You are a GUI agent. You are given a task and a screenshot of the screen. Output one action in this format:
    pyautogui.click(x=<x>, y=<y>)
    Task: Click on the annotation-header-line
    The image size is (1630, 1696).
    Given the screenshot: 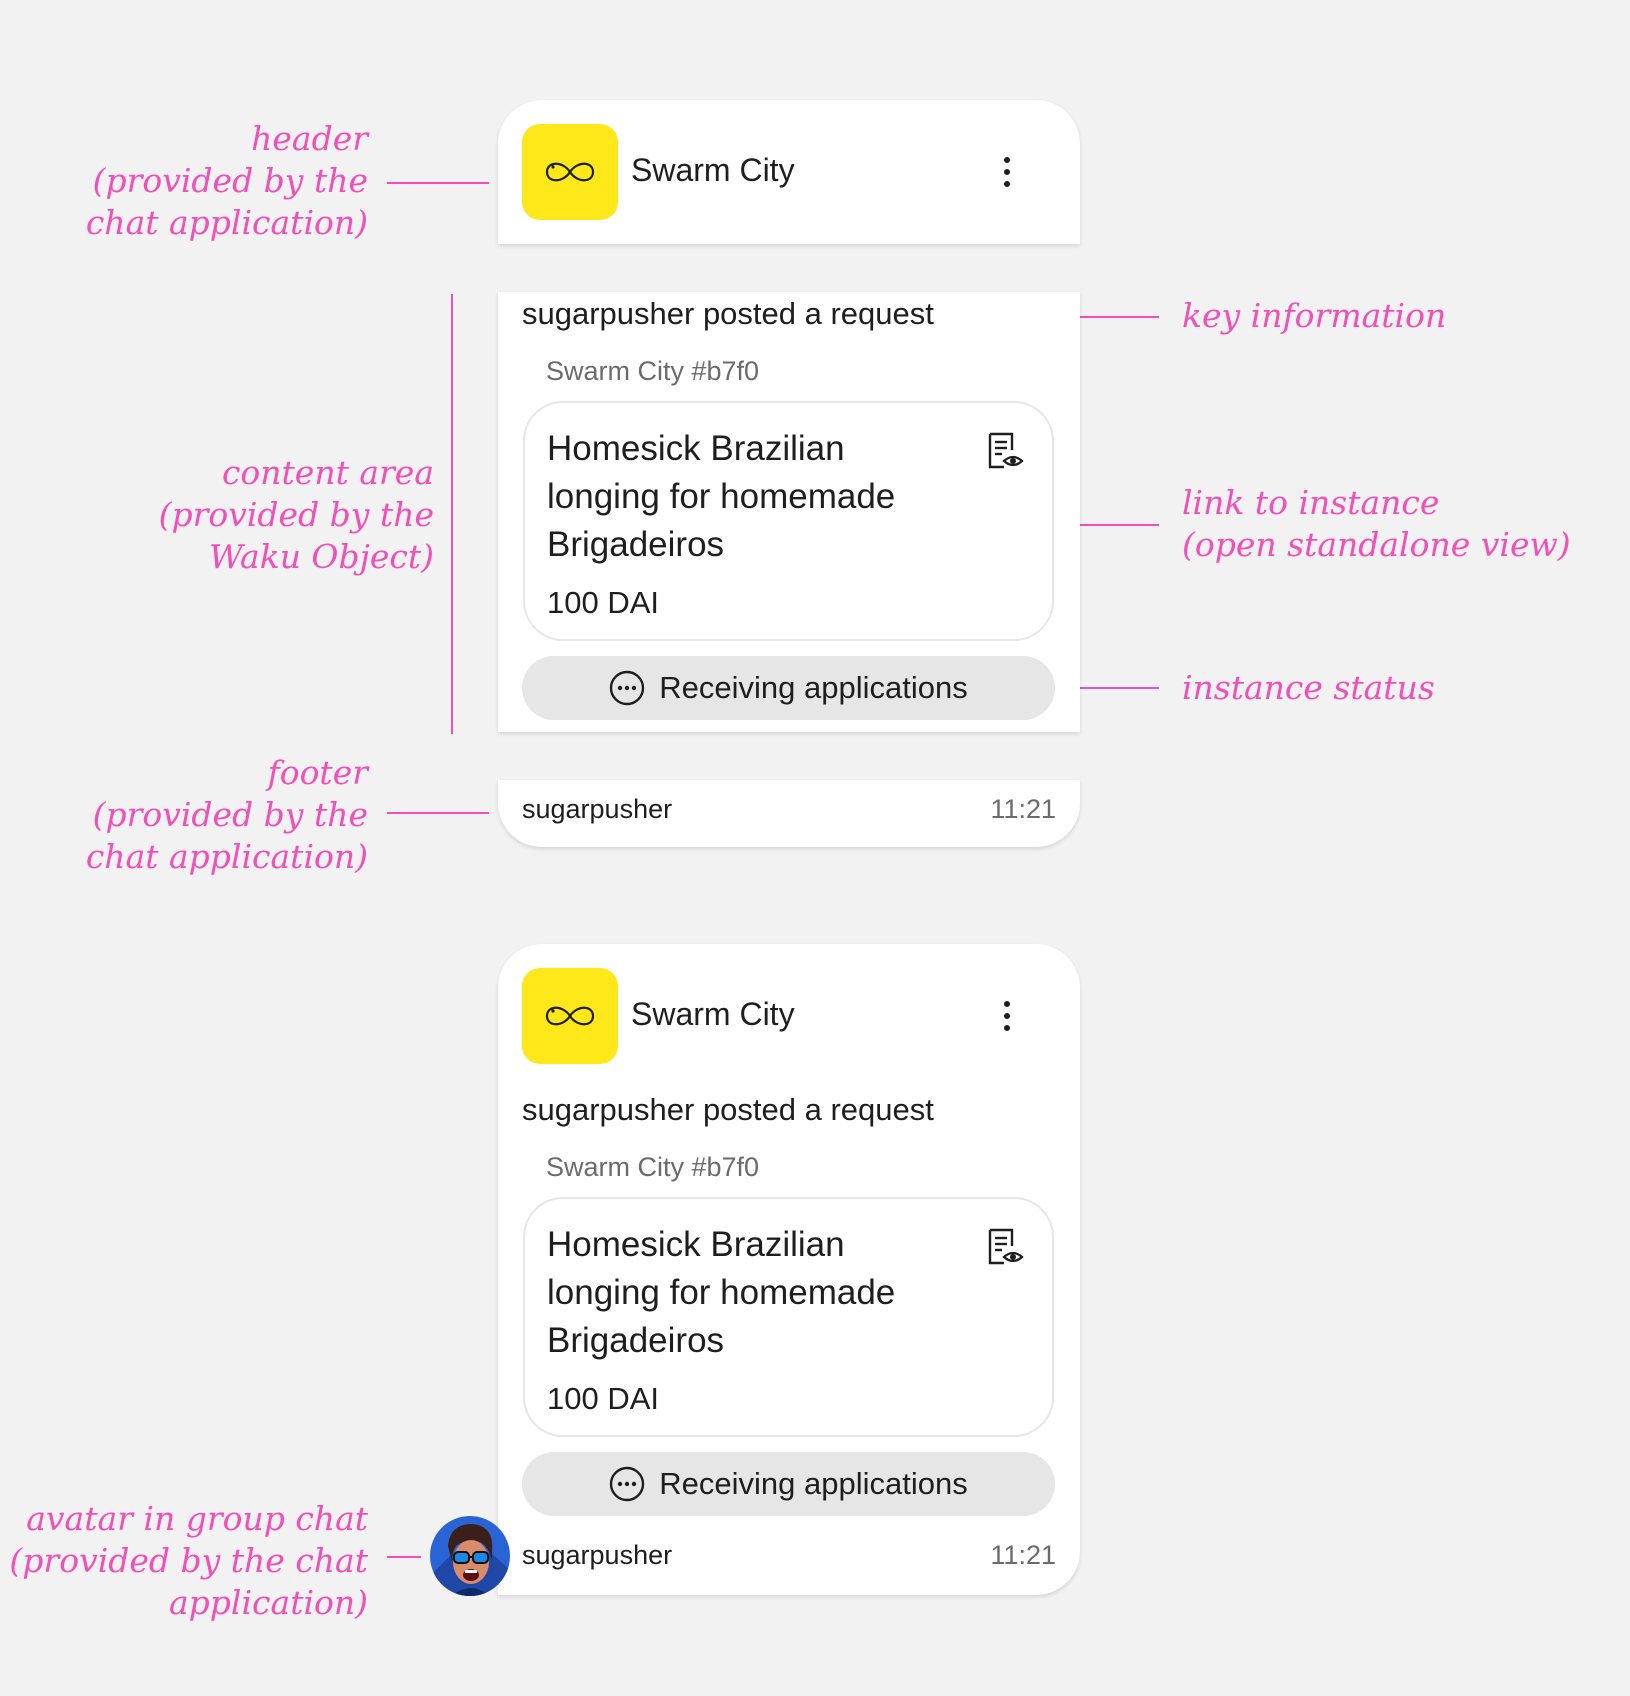 What is the action you would take?
    pyautogui.click(x=438, y=183)
    